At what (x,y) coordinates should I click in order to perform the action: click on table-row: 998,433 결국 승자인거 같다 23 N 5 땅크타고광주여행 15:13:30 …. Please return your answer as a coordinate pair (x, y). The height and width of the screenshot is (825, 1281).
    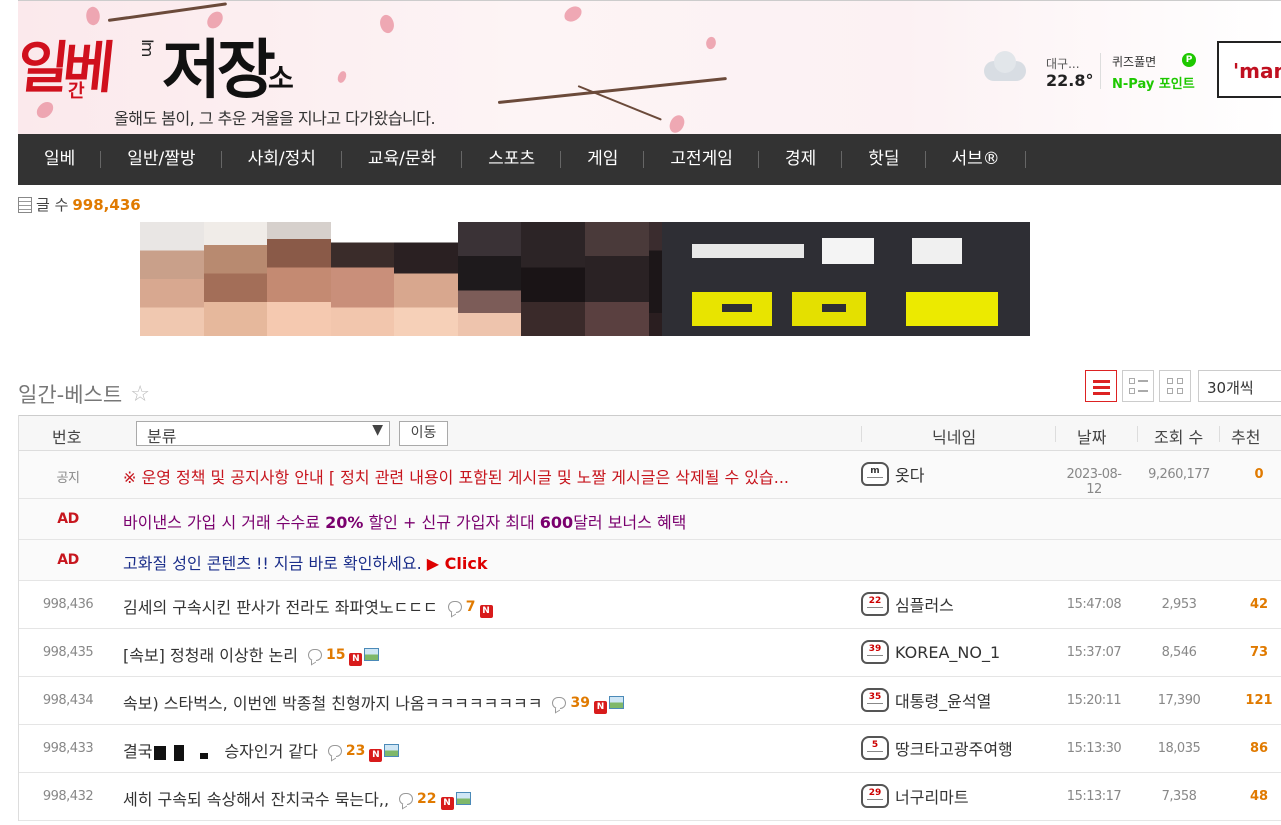
    Looking at the image, I should click on (650, 749).